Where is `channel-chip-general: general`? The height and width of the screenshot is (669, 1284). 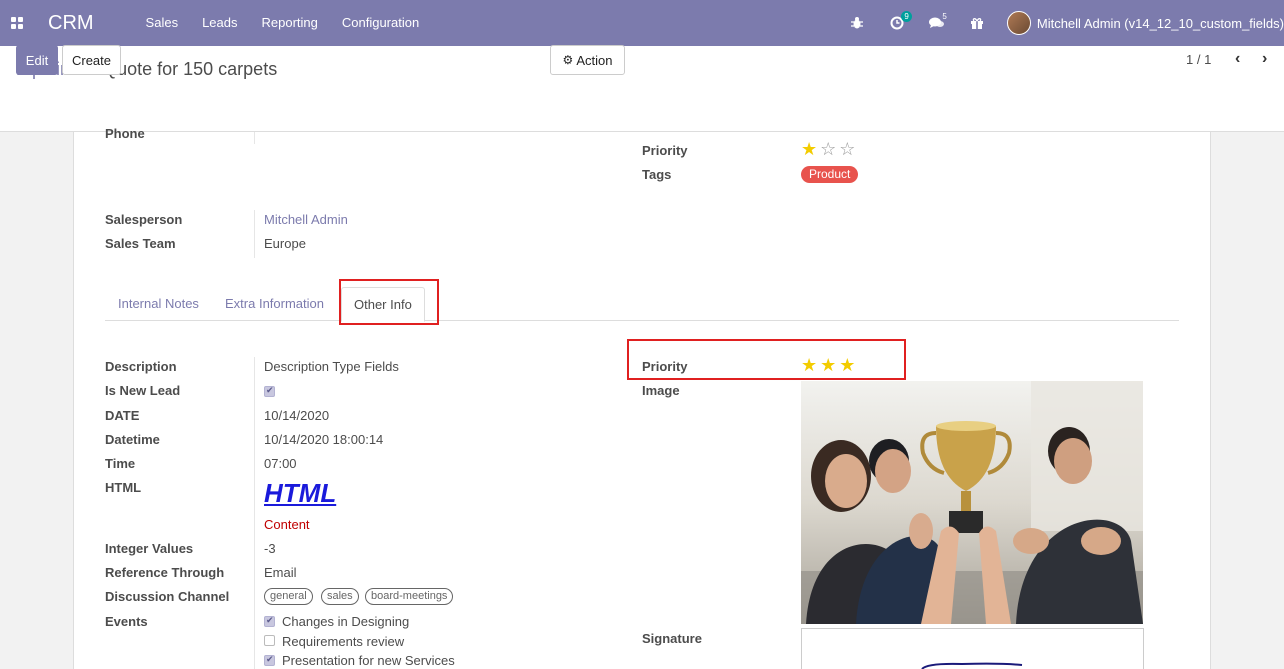 channel-chip-general: general is located at coordinates (288, 596).